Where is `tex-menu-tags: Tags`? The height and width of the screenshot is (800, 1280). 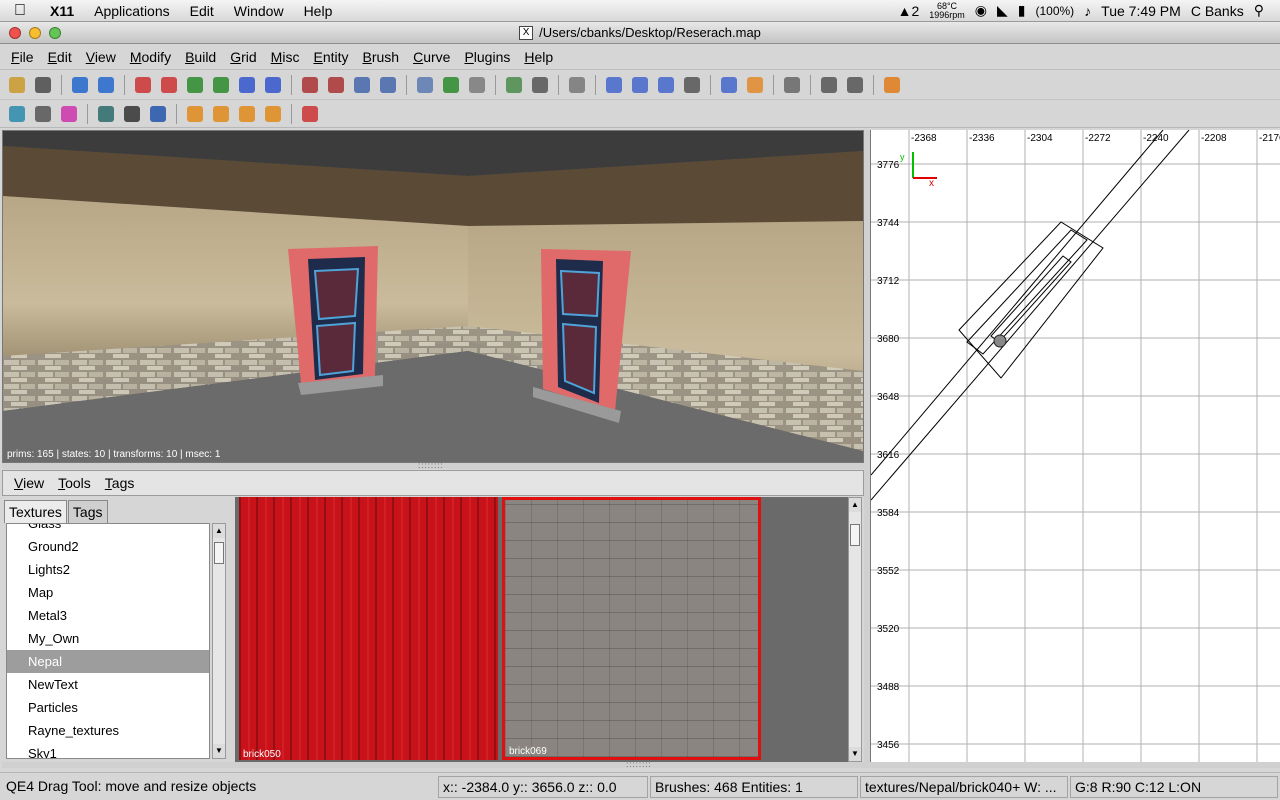
tex-menu-tags: Tags is located at coordinates (120, 483).